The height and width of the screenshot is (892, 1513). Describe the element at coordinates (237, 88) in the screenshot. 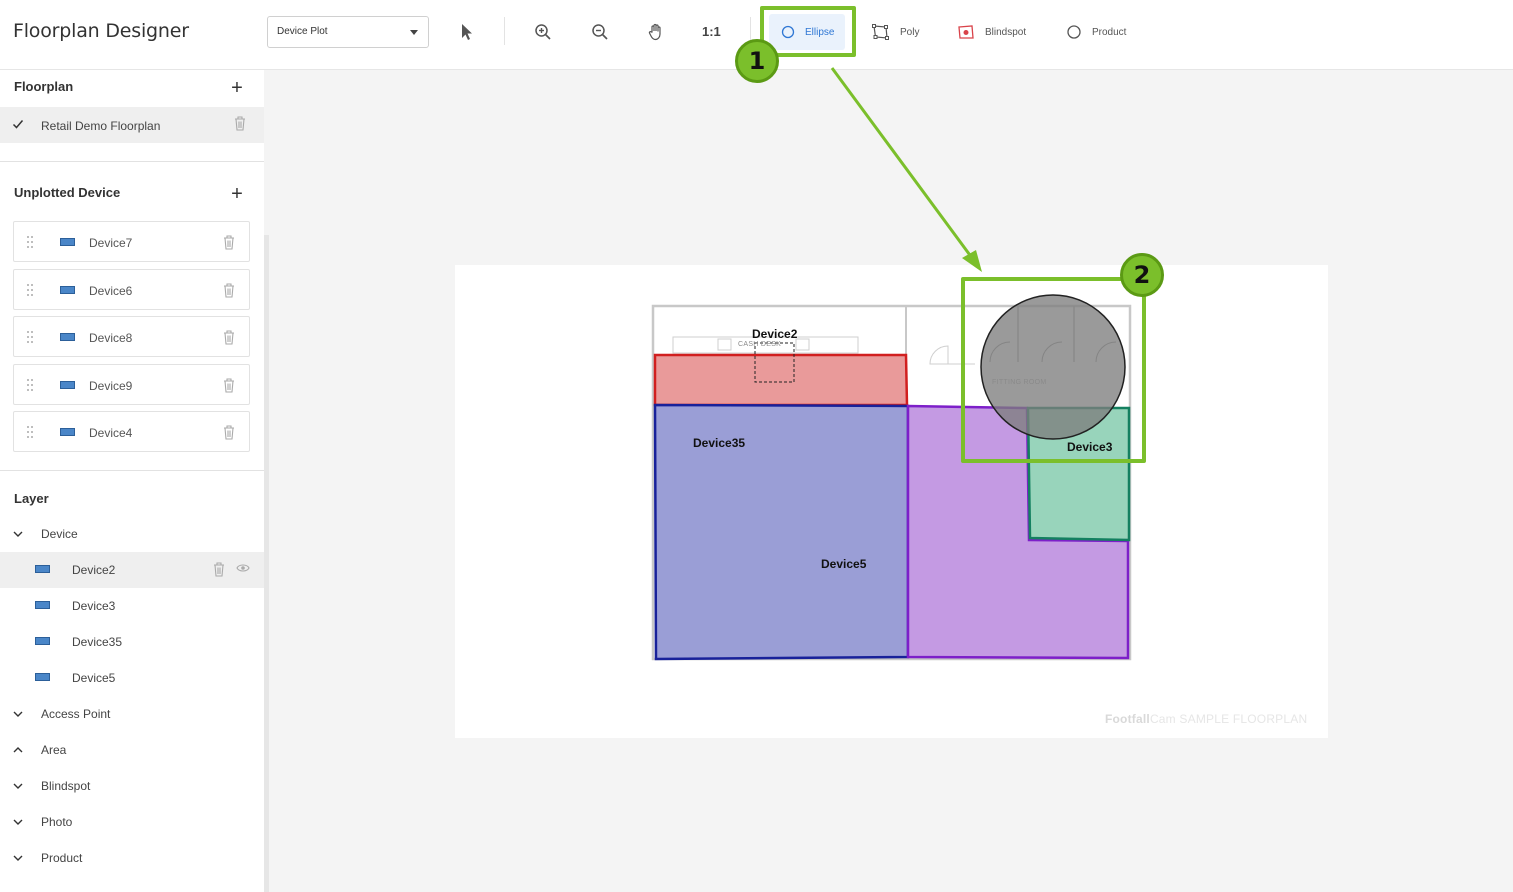

I see `add-floorplan-button: +` at that location.